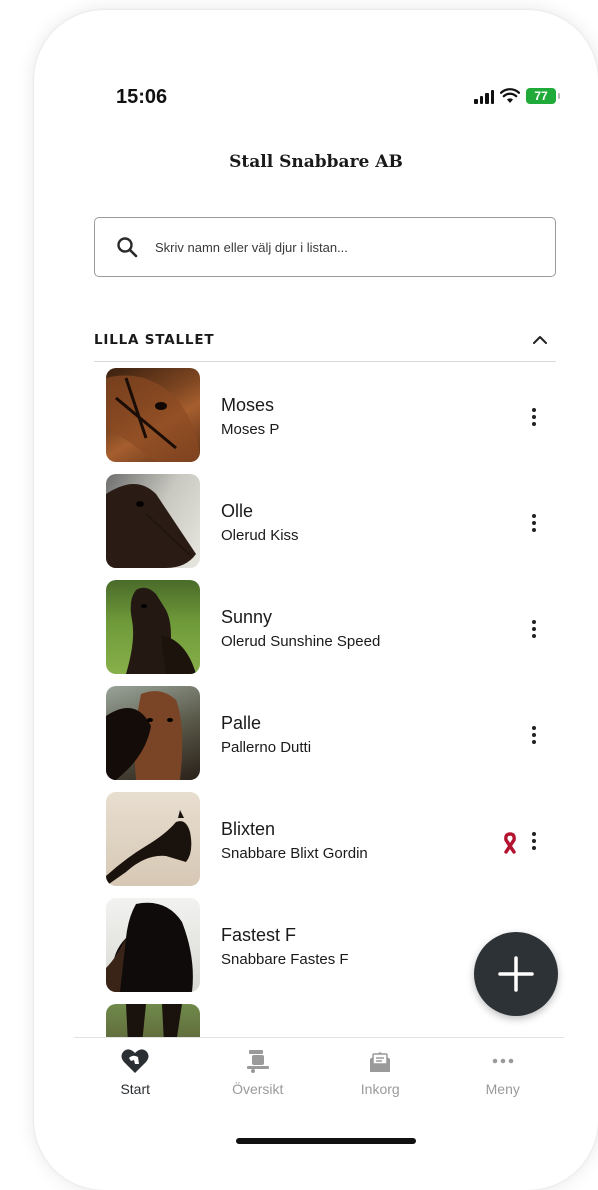 This screenshot has height=1190, width=598. I want to click on status-icons: 77, so click(517, 96).